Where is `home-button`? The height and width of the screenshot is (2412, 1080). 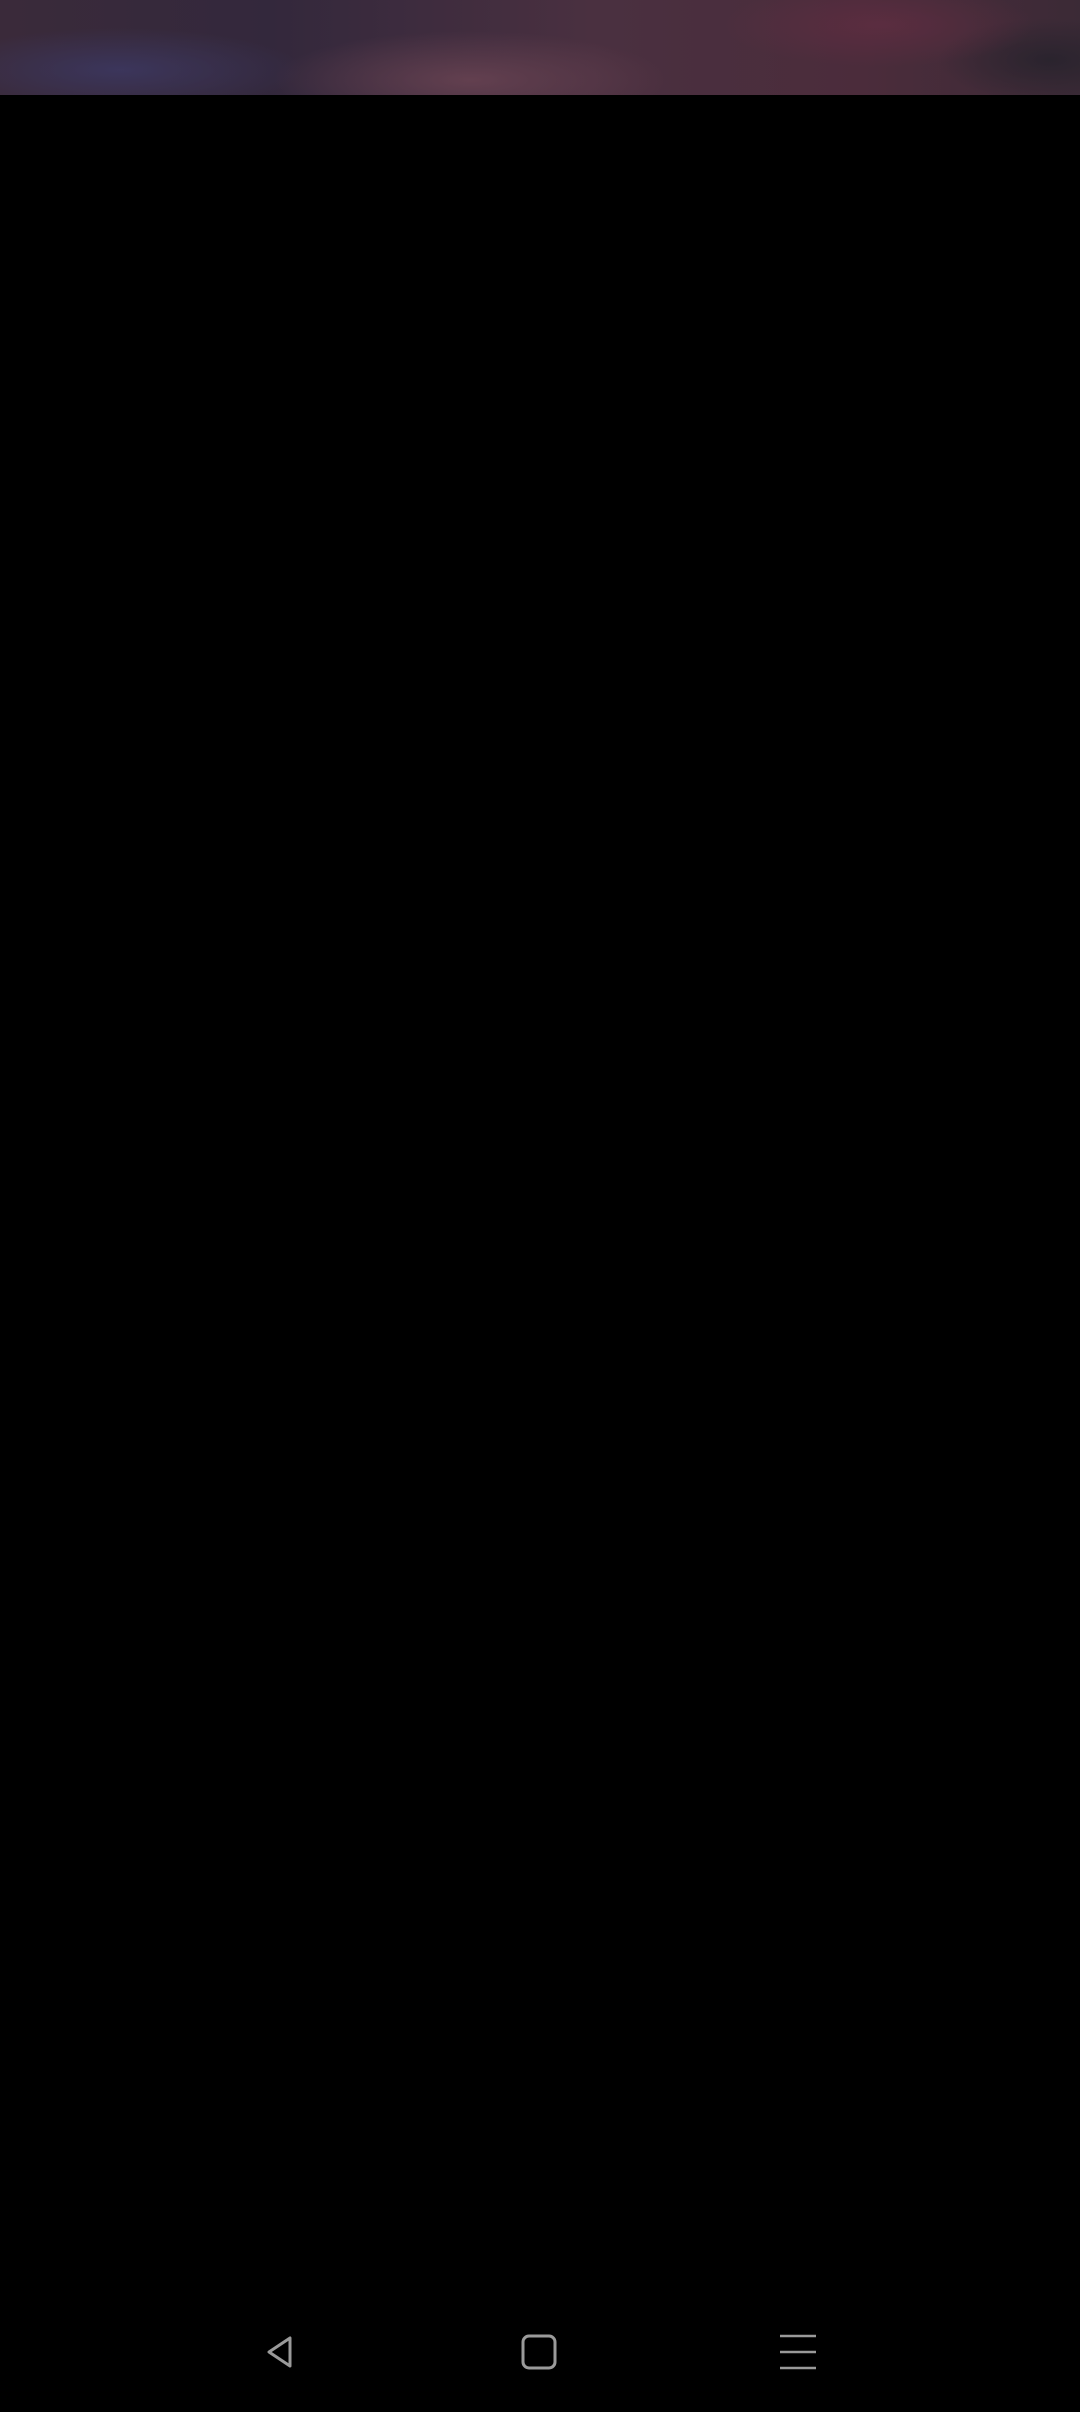 home-button is located at coordinates (539, 2352).